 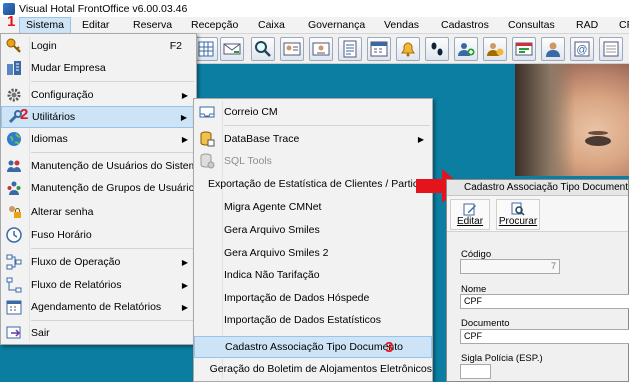 What do you see at coordinates (103, 8) in the screenshot?
I see `window-title: Visual Hotal FrontOffice v6.00.03.46` at bounding box center [103, 8].